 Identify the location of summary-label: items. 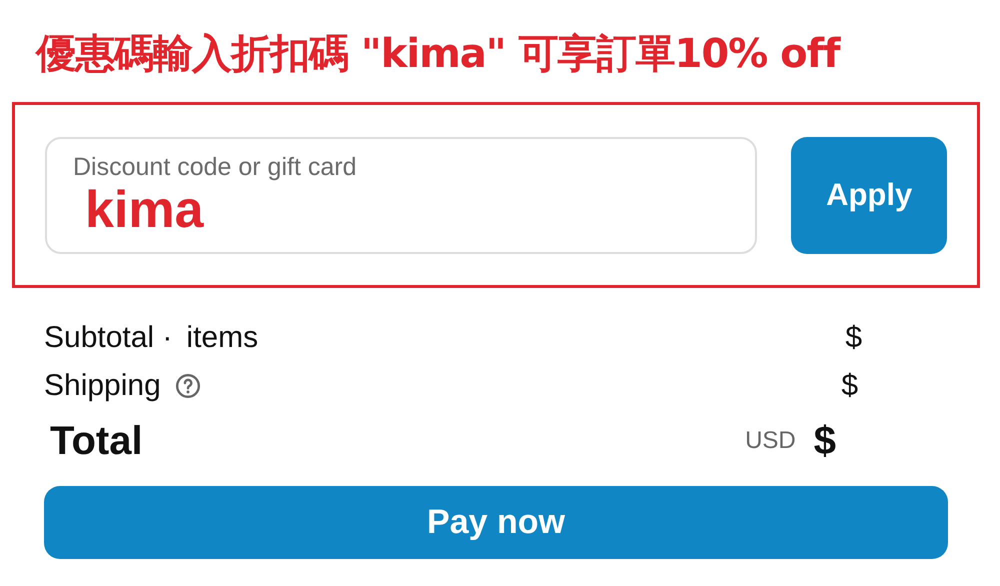
(222, 338).